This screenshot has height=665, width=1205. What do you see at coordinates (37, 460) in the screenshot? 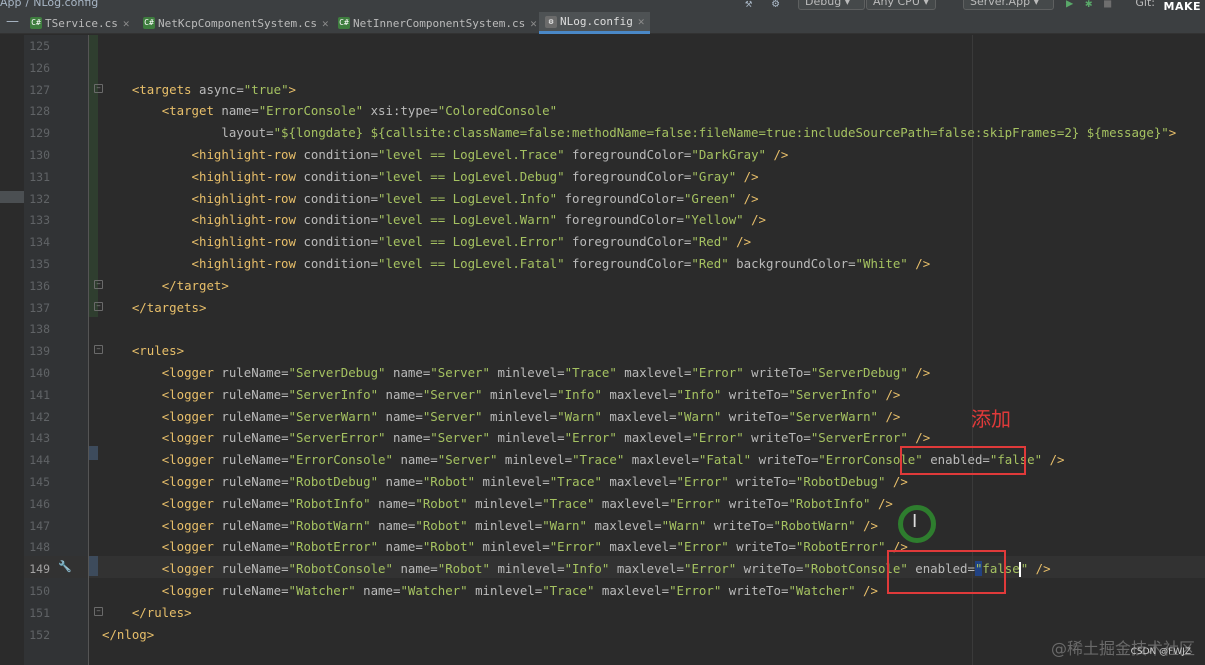
I see `line-number: 144` at bounding box center [37, 460].